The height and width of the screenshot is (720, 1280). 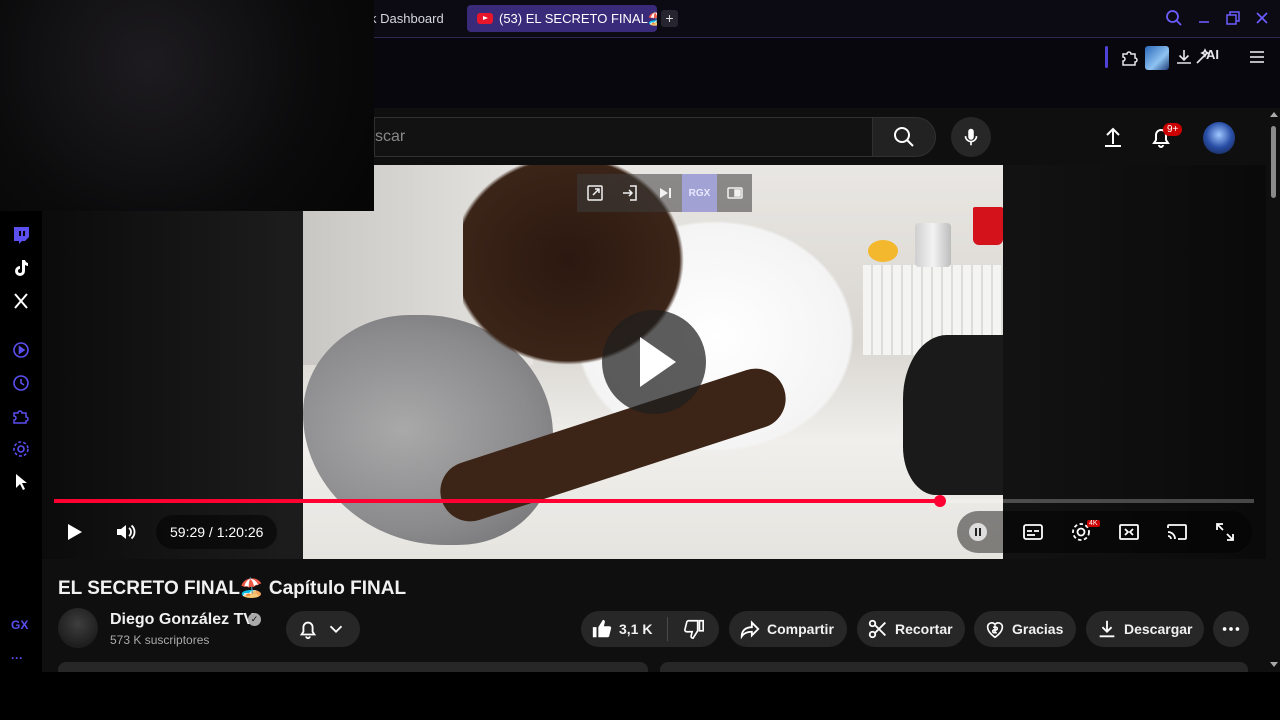 I want to click on enter-icon, so click(x=629, y=193).